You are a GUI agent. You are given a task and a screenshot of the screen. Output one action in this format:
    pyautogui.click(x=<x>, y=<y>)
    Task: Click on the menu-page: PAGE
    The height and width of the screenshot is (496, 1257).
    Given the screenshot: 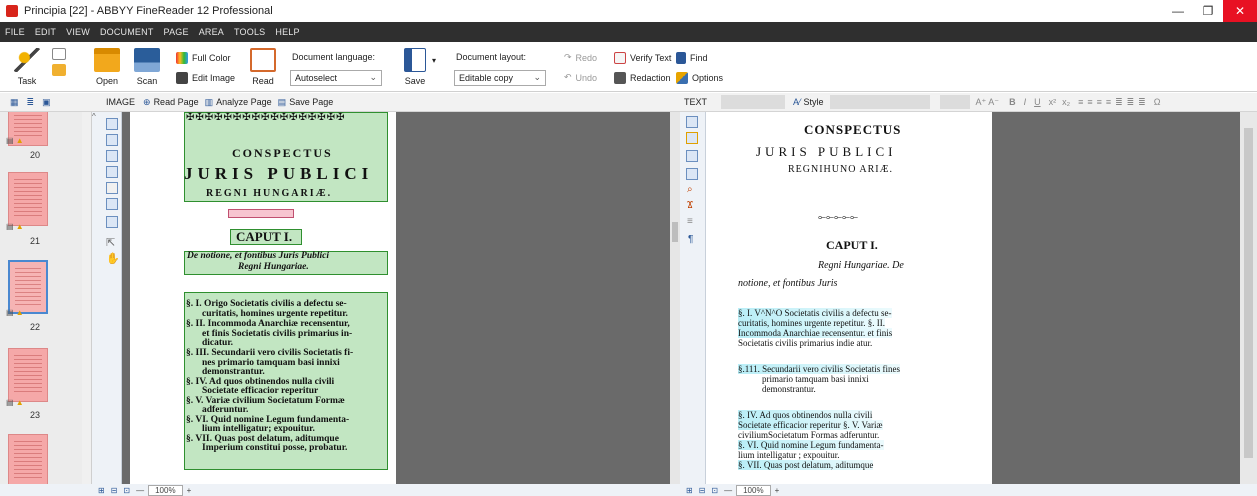 What is the action you would take?
    pyautogui.click(x=176, y=32)
    